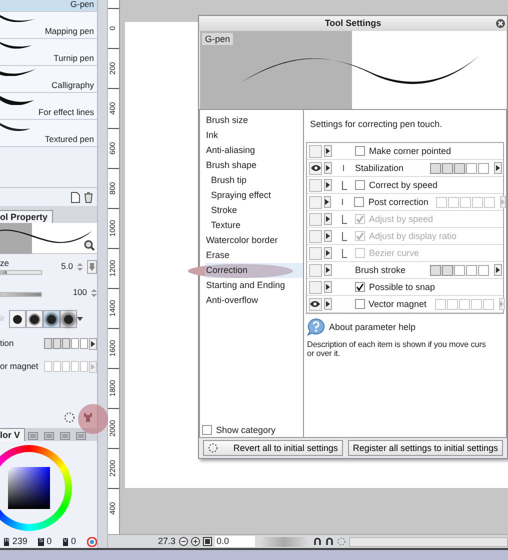  Describe the element at coordinates (254, 255) in the screenshot. I see `category-item: Erase` at that location.